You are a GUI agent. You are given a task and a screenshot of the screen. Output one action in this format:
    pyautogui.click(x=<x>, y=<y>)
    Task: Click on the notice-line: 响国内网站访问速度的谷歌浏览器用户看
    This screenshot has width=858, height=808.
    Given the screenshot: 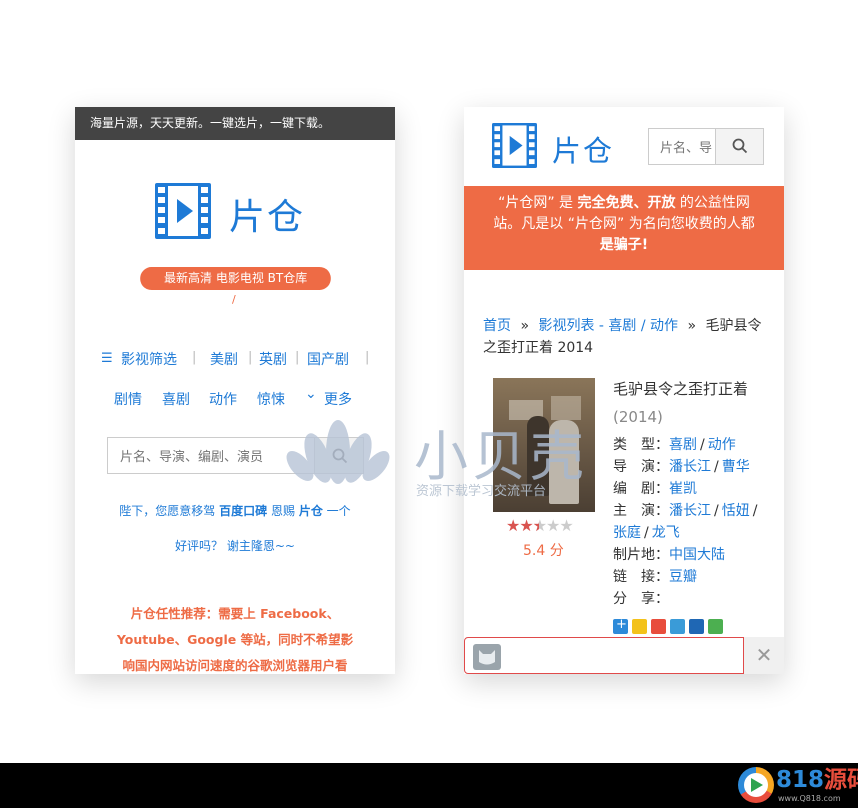 What is the action you would take?
    pyautogui.click(x=235, y=665)
    